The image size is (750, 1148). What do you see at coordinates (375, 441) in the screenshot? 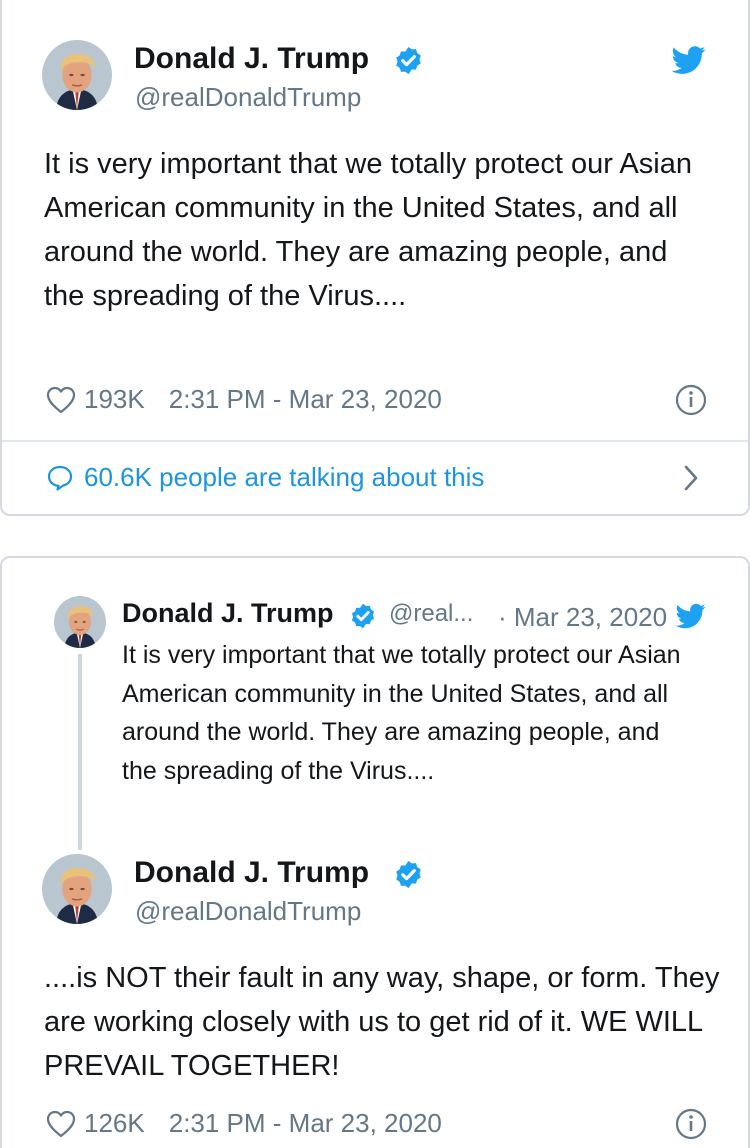
I see `divider` at bounding box center [375, 441].